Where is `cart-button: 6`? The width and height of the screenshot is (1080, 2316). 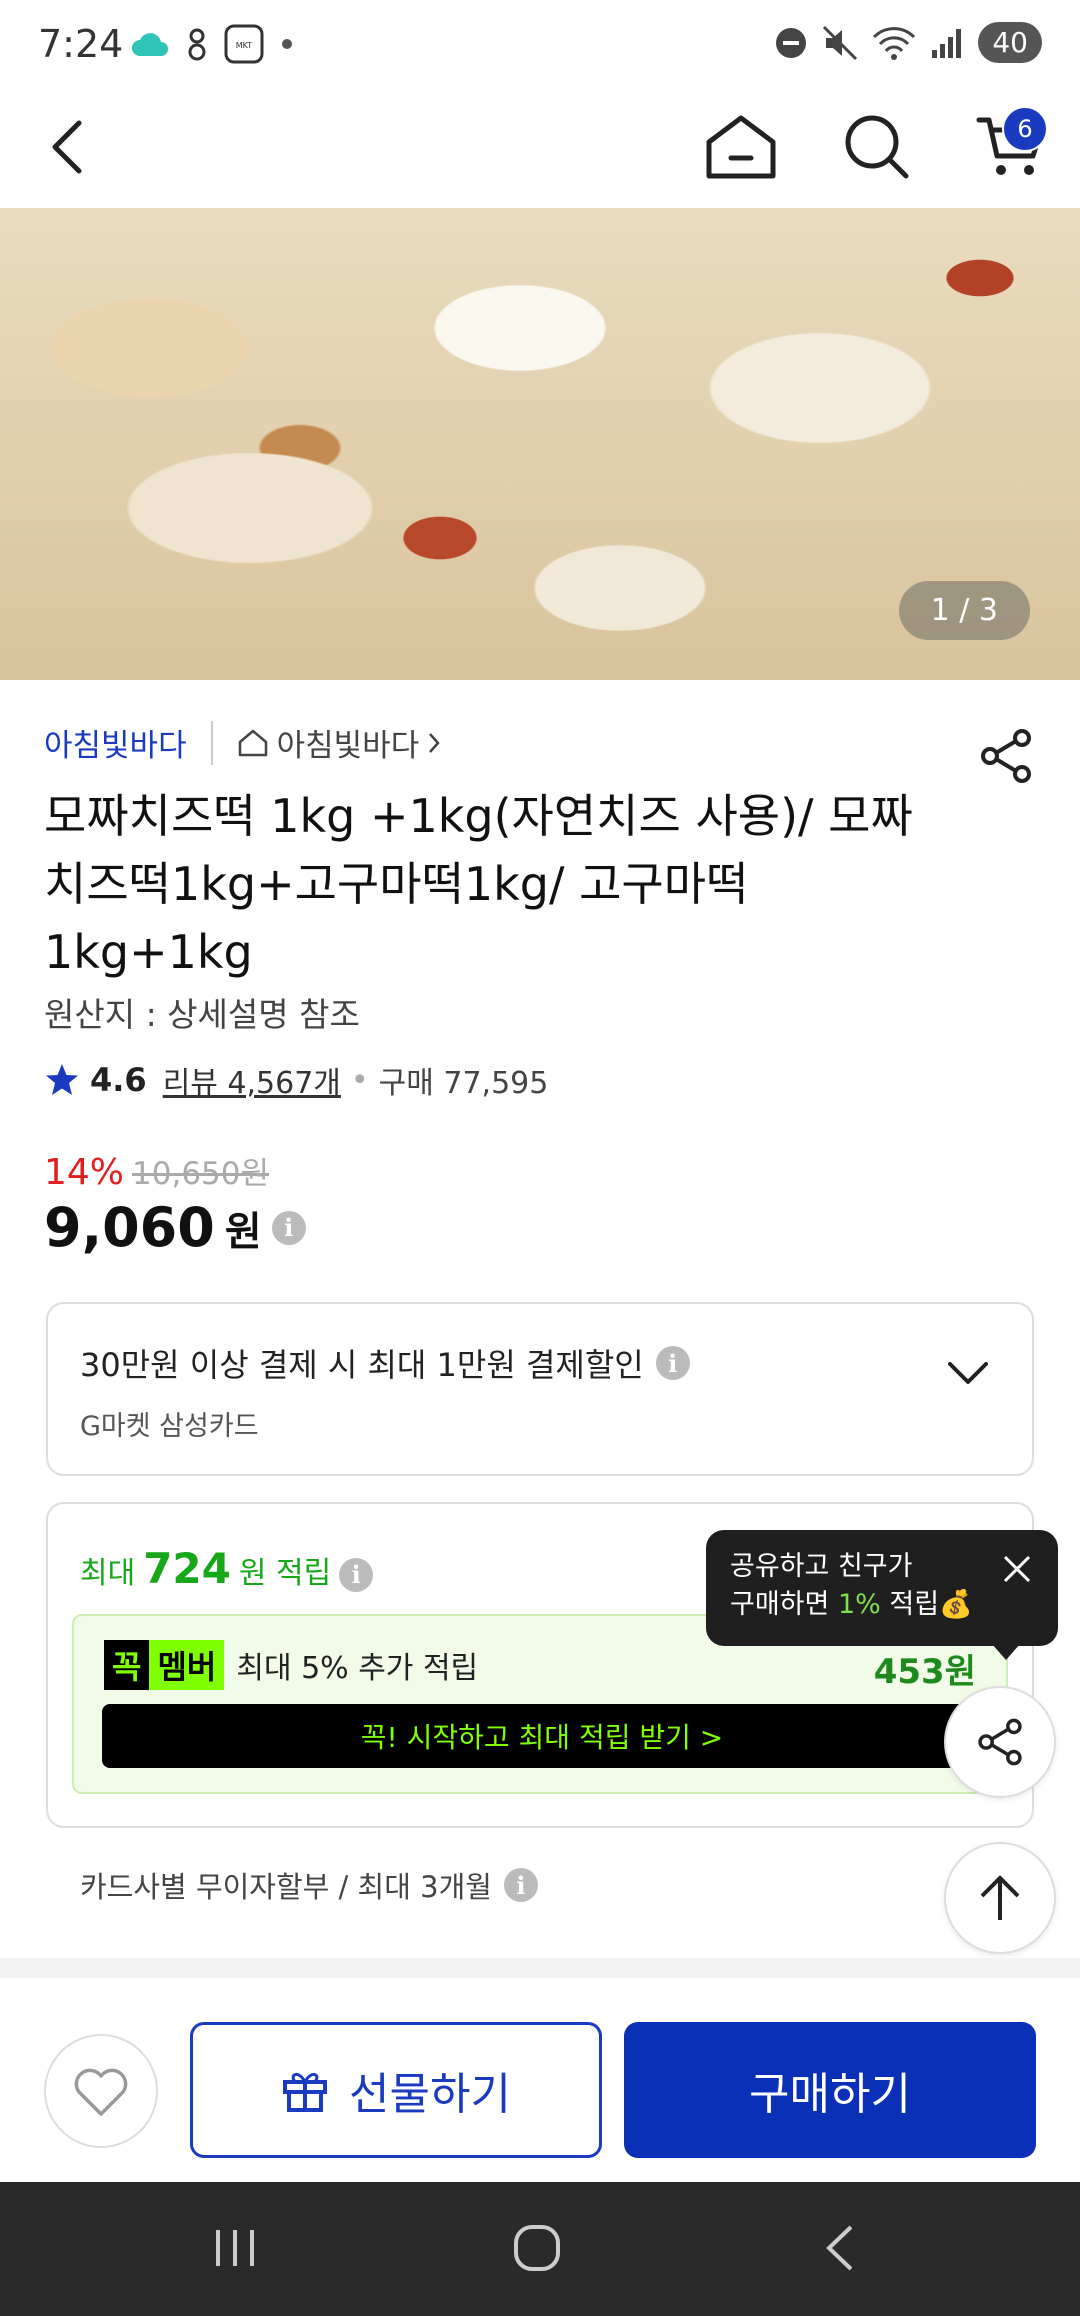 cart-button: 6 is located at coordinates (1011, 147).